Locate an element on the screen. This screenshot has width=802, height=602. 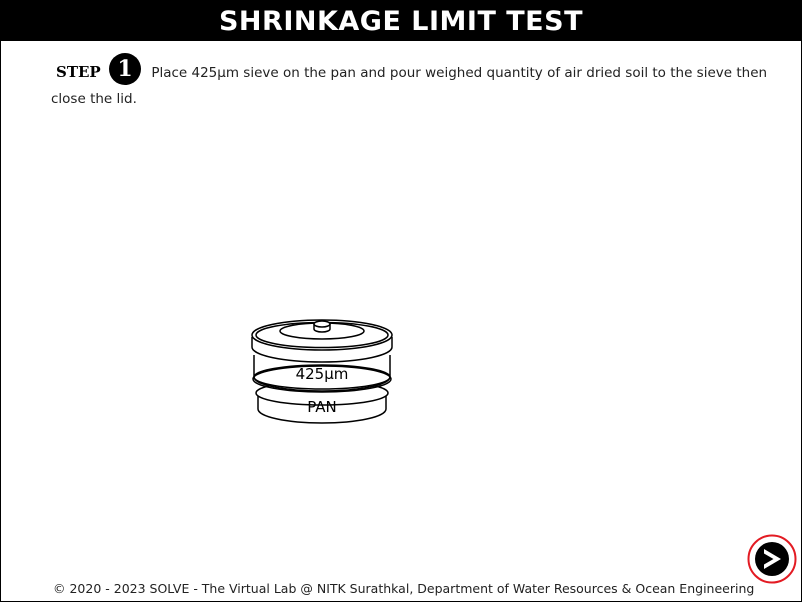
page-title: SHRINKAGE LIMIT TEST is located at coordinates (401, 21).